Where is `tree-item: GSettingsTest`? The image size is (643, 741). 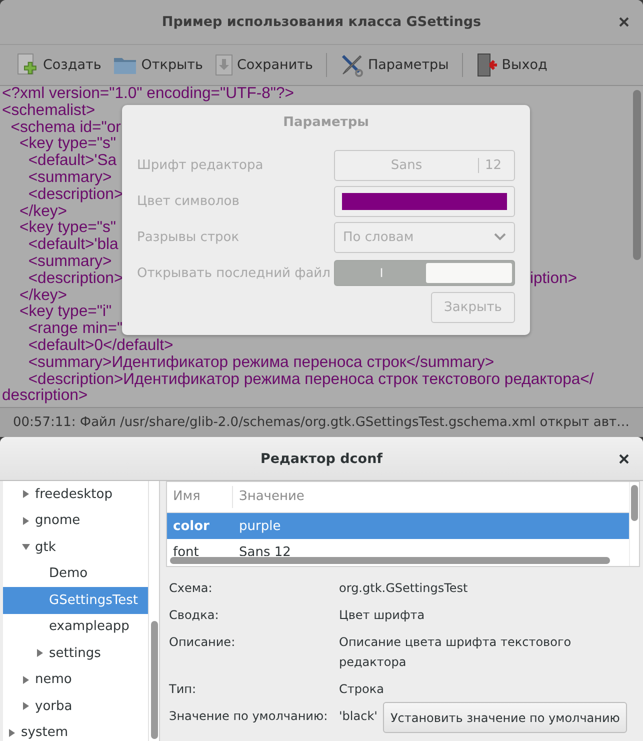 tree-item: GSettingsTest is located at coordinates (75, 600).